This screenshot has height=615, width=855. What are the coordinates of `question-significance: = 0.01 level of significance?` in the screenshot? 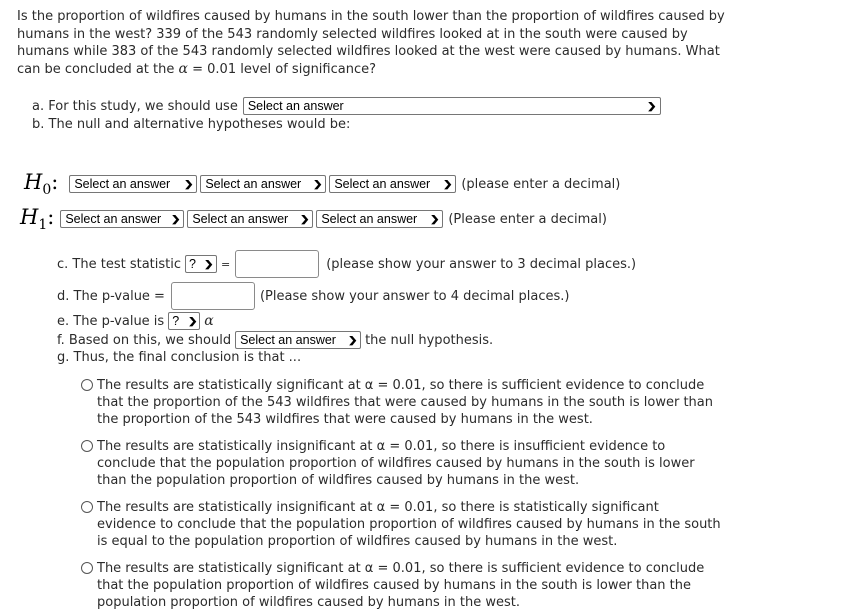 It's located at (284, 69).